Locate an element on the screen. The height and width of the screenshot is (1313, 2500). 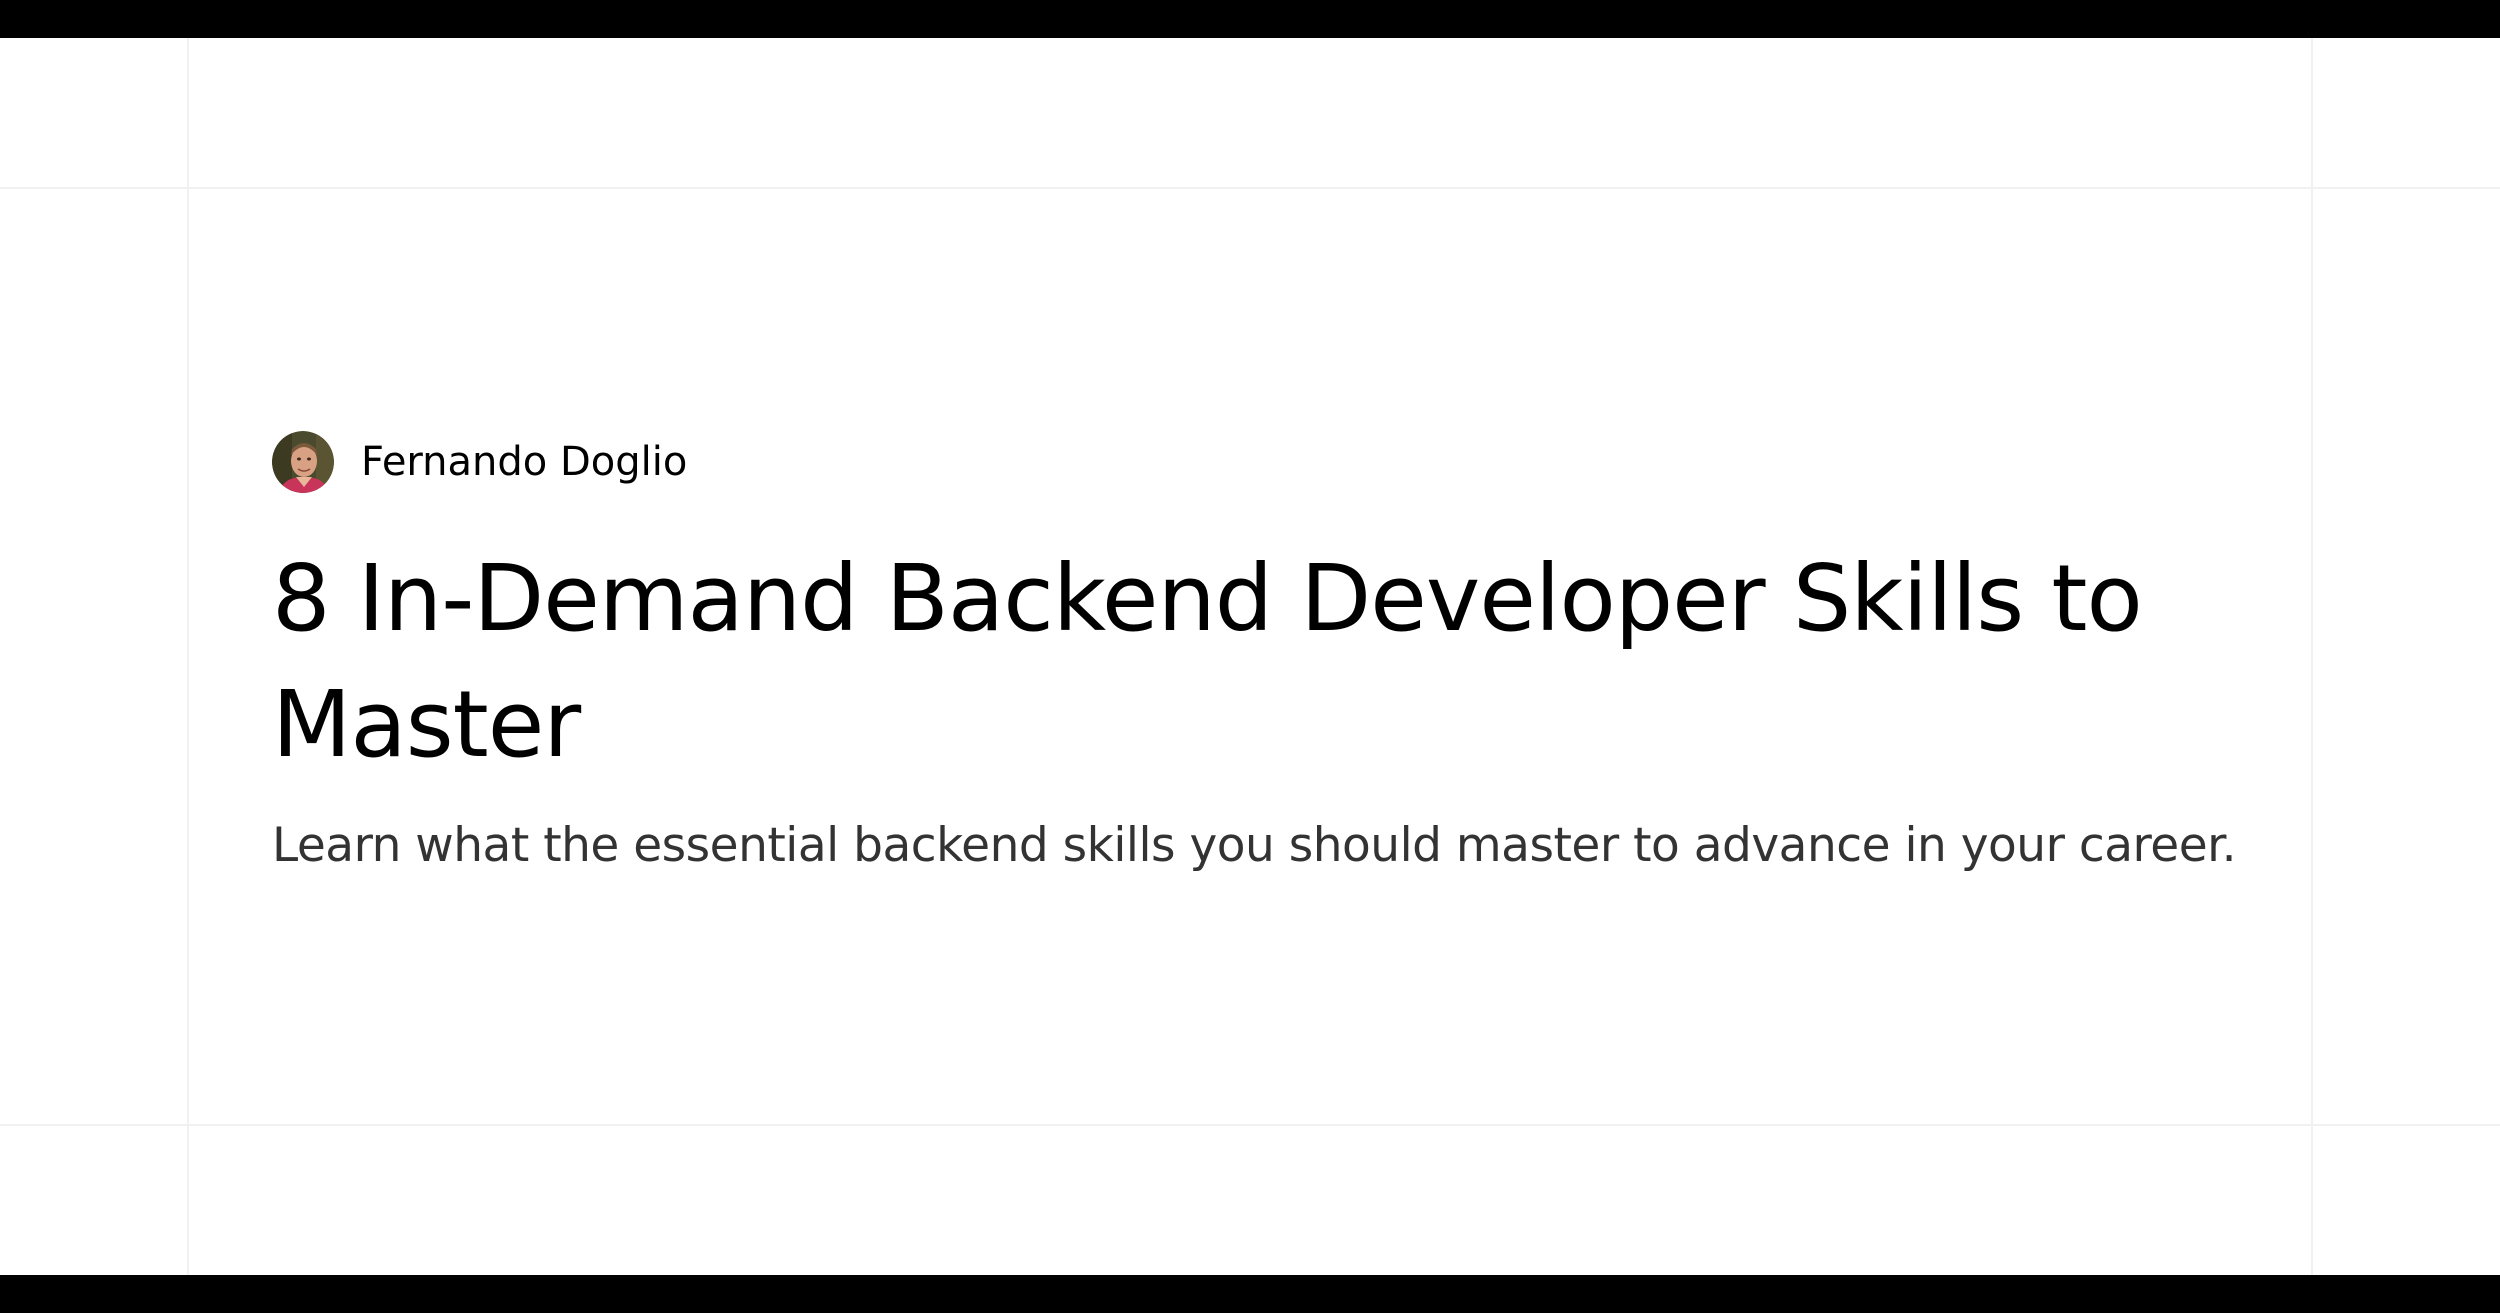
grid-line-bottom is located at coordinates (1250, 1125).